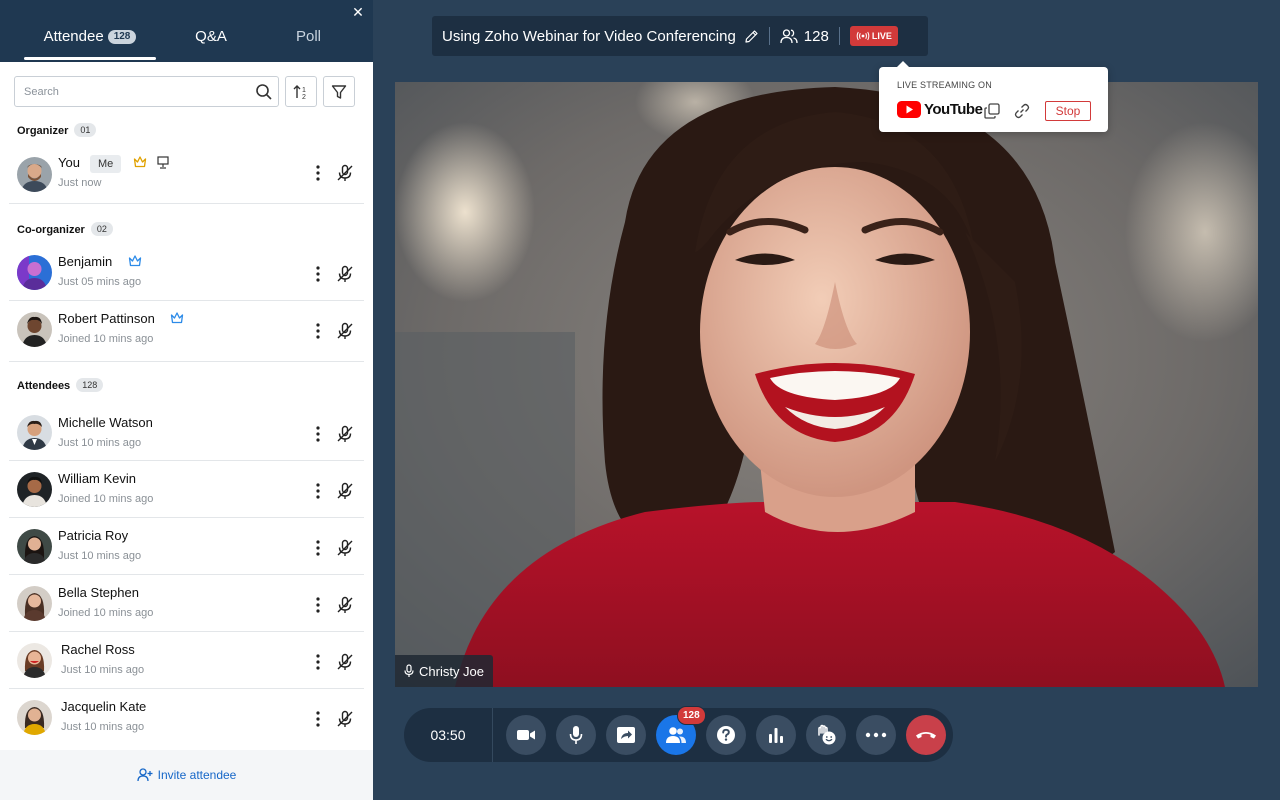  I want to click on copy-icon, so click(992, 111).